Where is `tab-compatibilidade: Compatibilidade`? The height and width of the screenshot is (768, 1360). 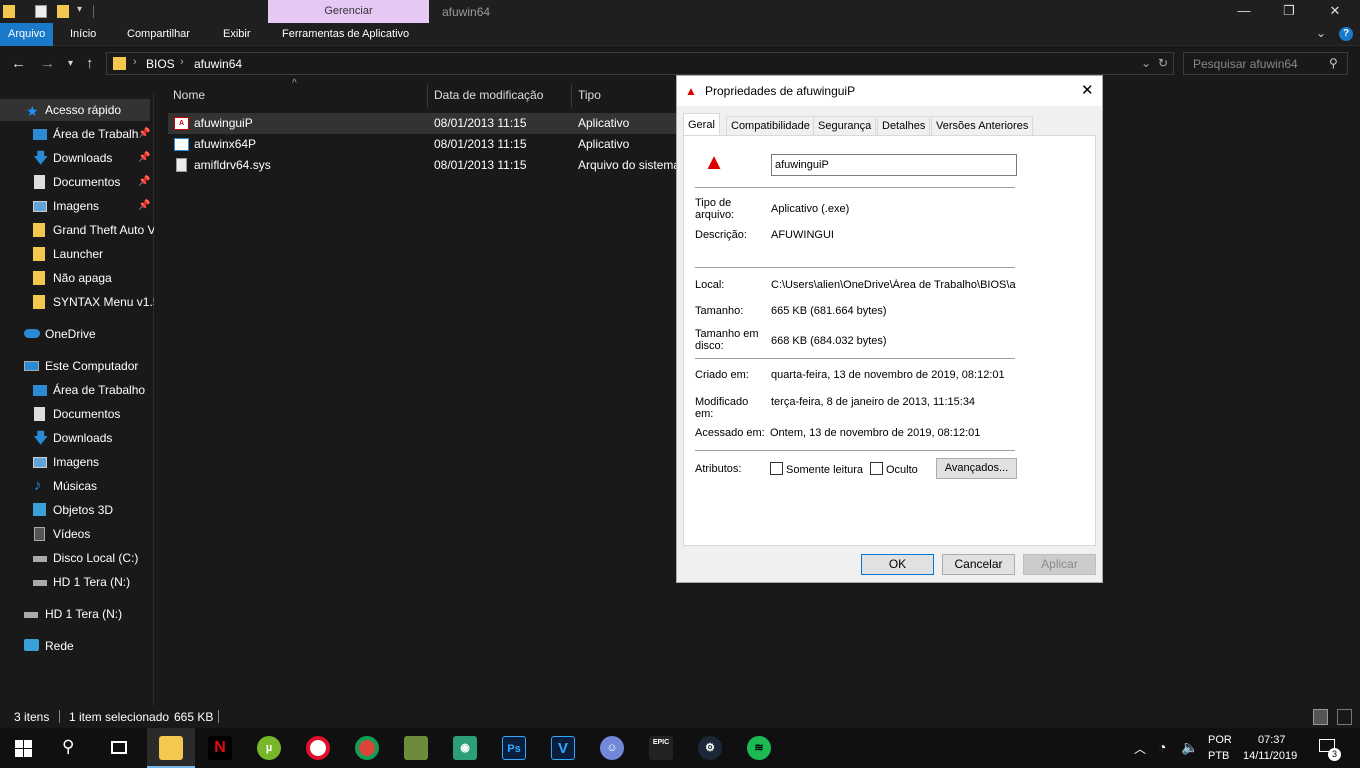
tab-compatibilidade: Compatibilidade is located at coordinates (770, 125).